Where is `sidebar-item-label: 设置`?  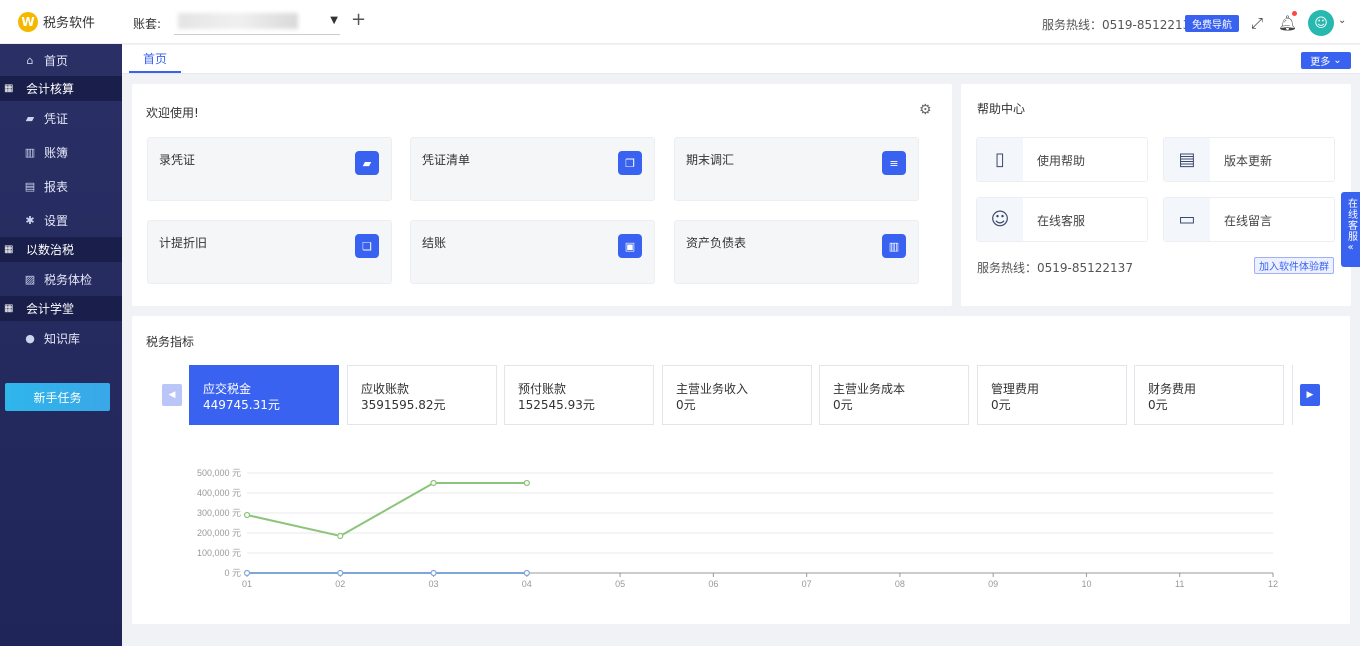 sidebar-item-label: 设置 is located at coordinates (56, 220).